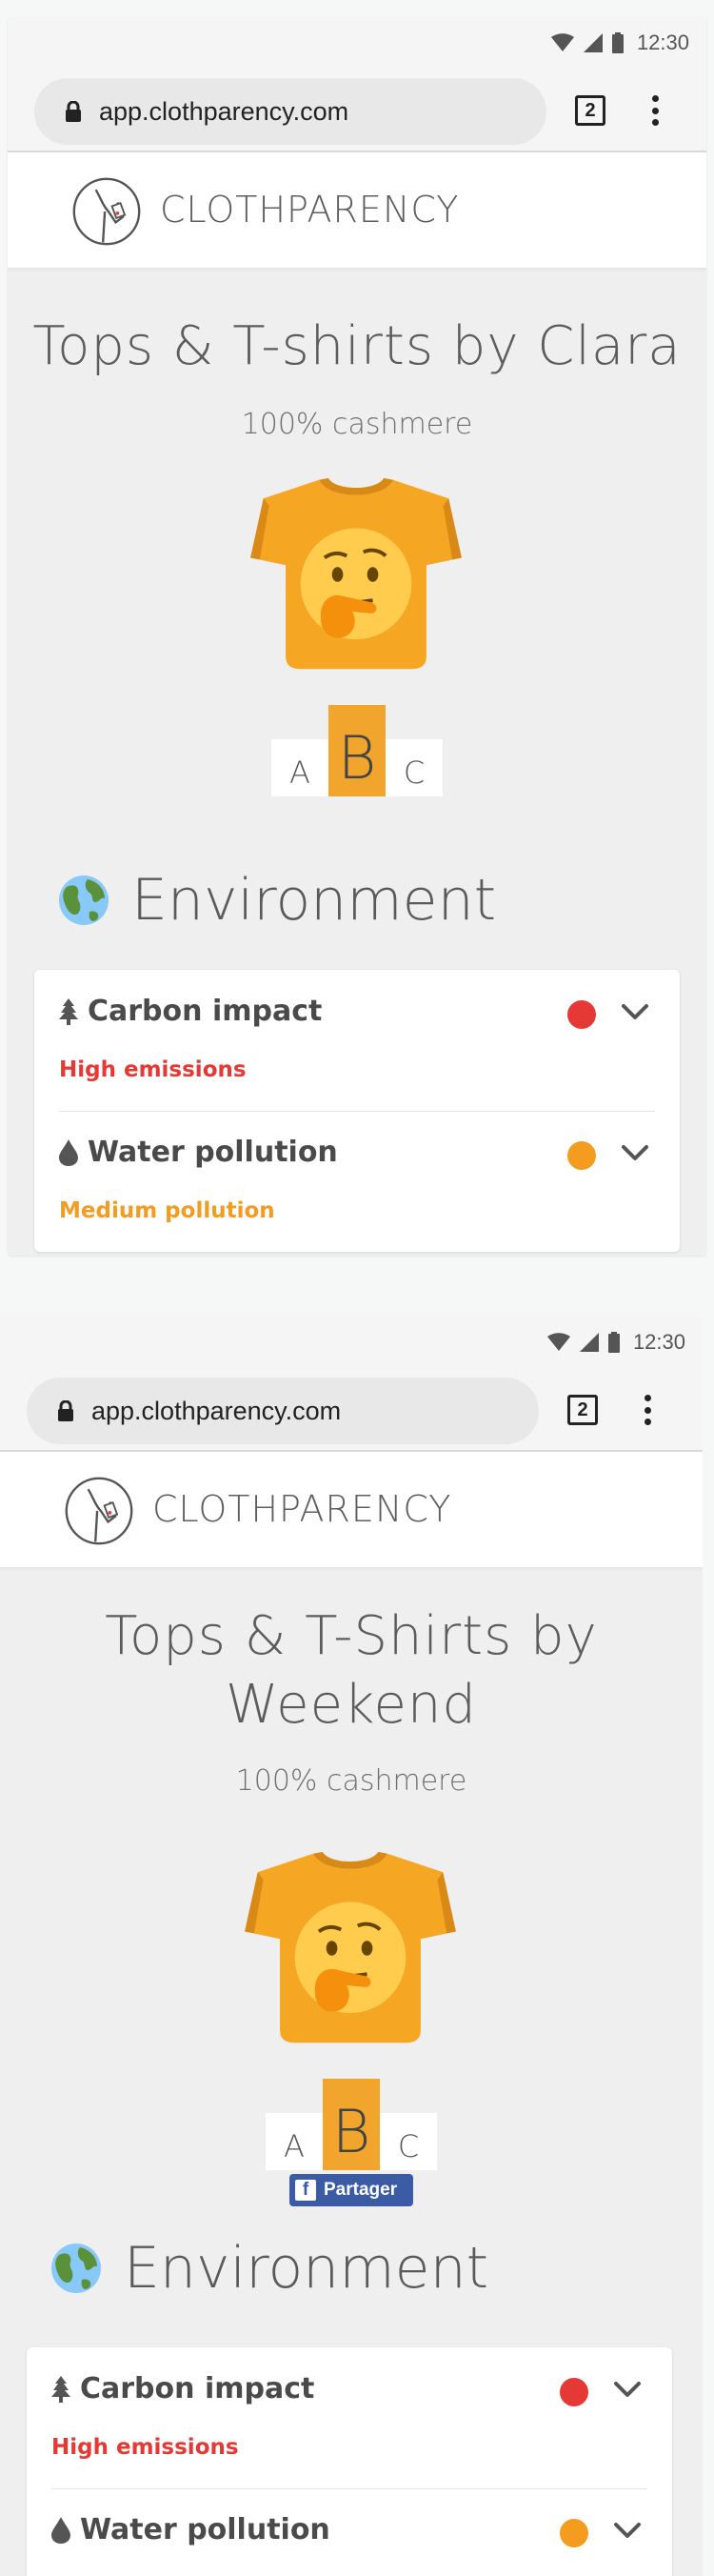 The image size is (714, 2576). I want to click on product-title: Tops & T-shirts by Clara, so click(357, 347).